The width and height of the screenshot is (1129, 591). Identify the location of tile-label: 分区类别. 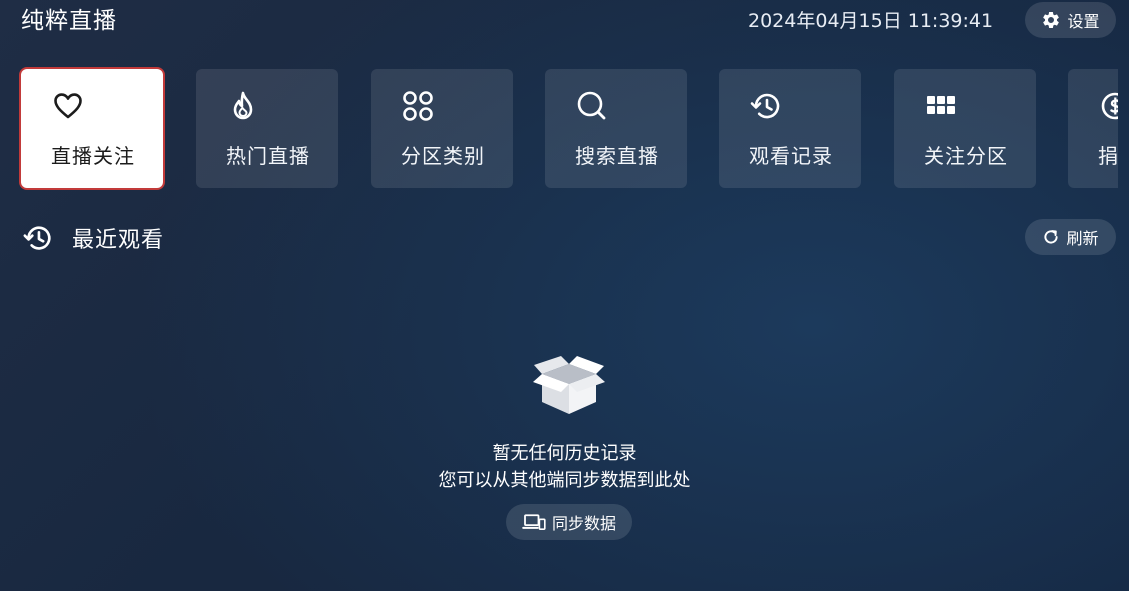
(443, 156).